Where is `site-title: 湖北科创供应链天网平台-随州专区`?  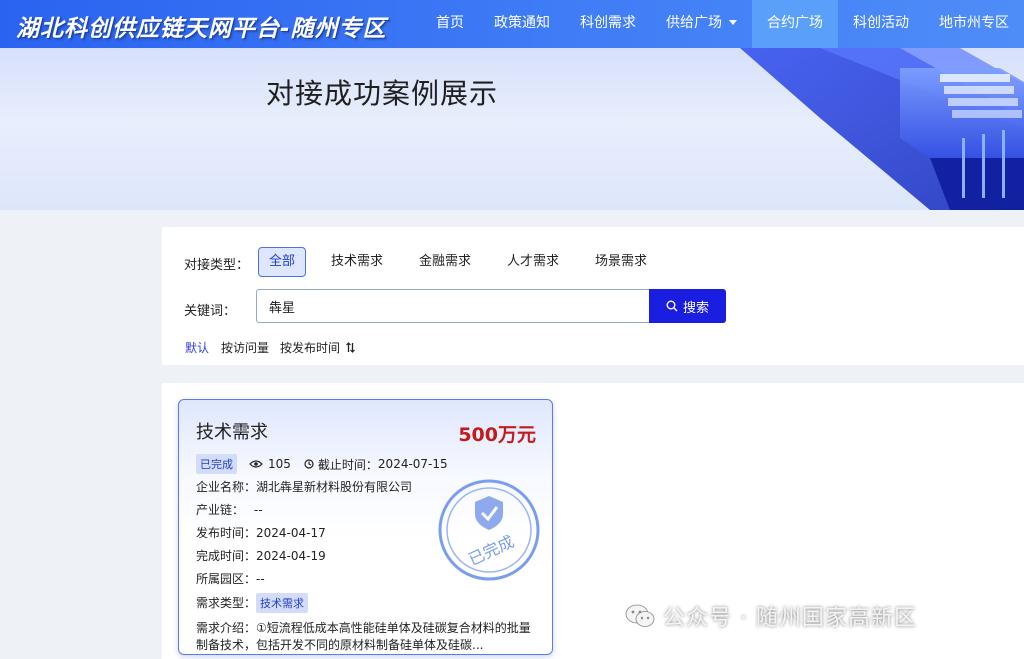 site-title: 湖北科创供应链天网平台-随州专区 is located at coordinates (201, 26).